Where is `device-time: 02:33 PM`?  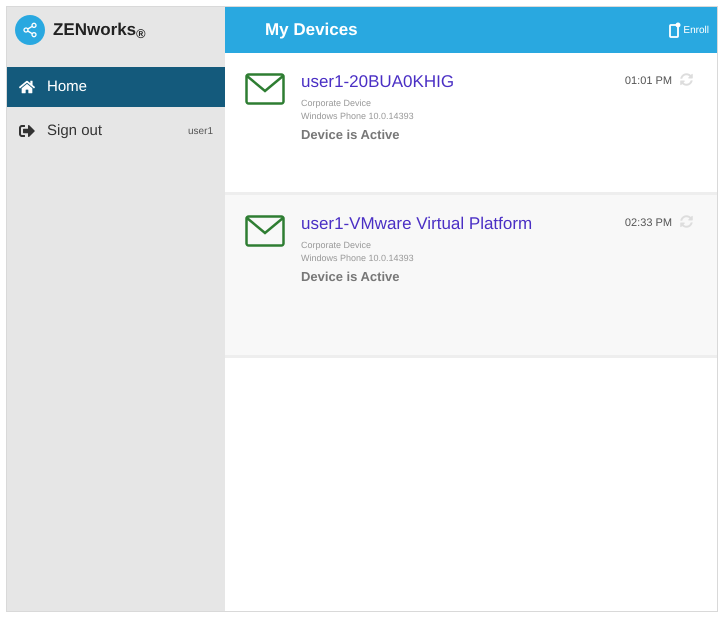 device-time: 02:33 PM is located at coordinates (648, 223).